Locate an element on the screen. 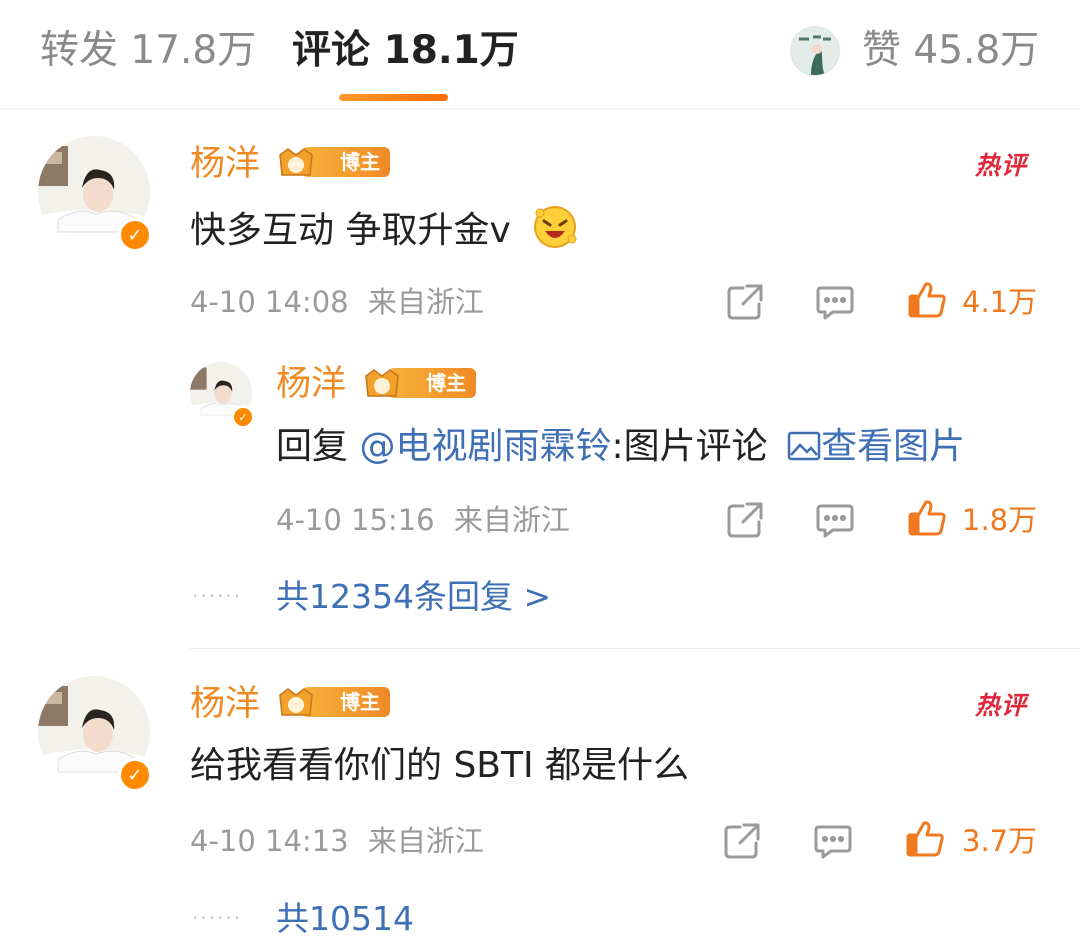 This screenshot has width=1080, height=949. image-icon is located at coordinates (804, 446).